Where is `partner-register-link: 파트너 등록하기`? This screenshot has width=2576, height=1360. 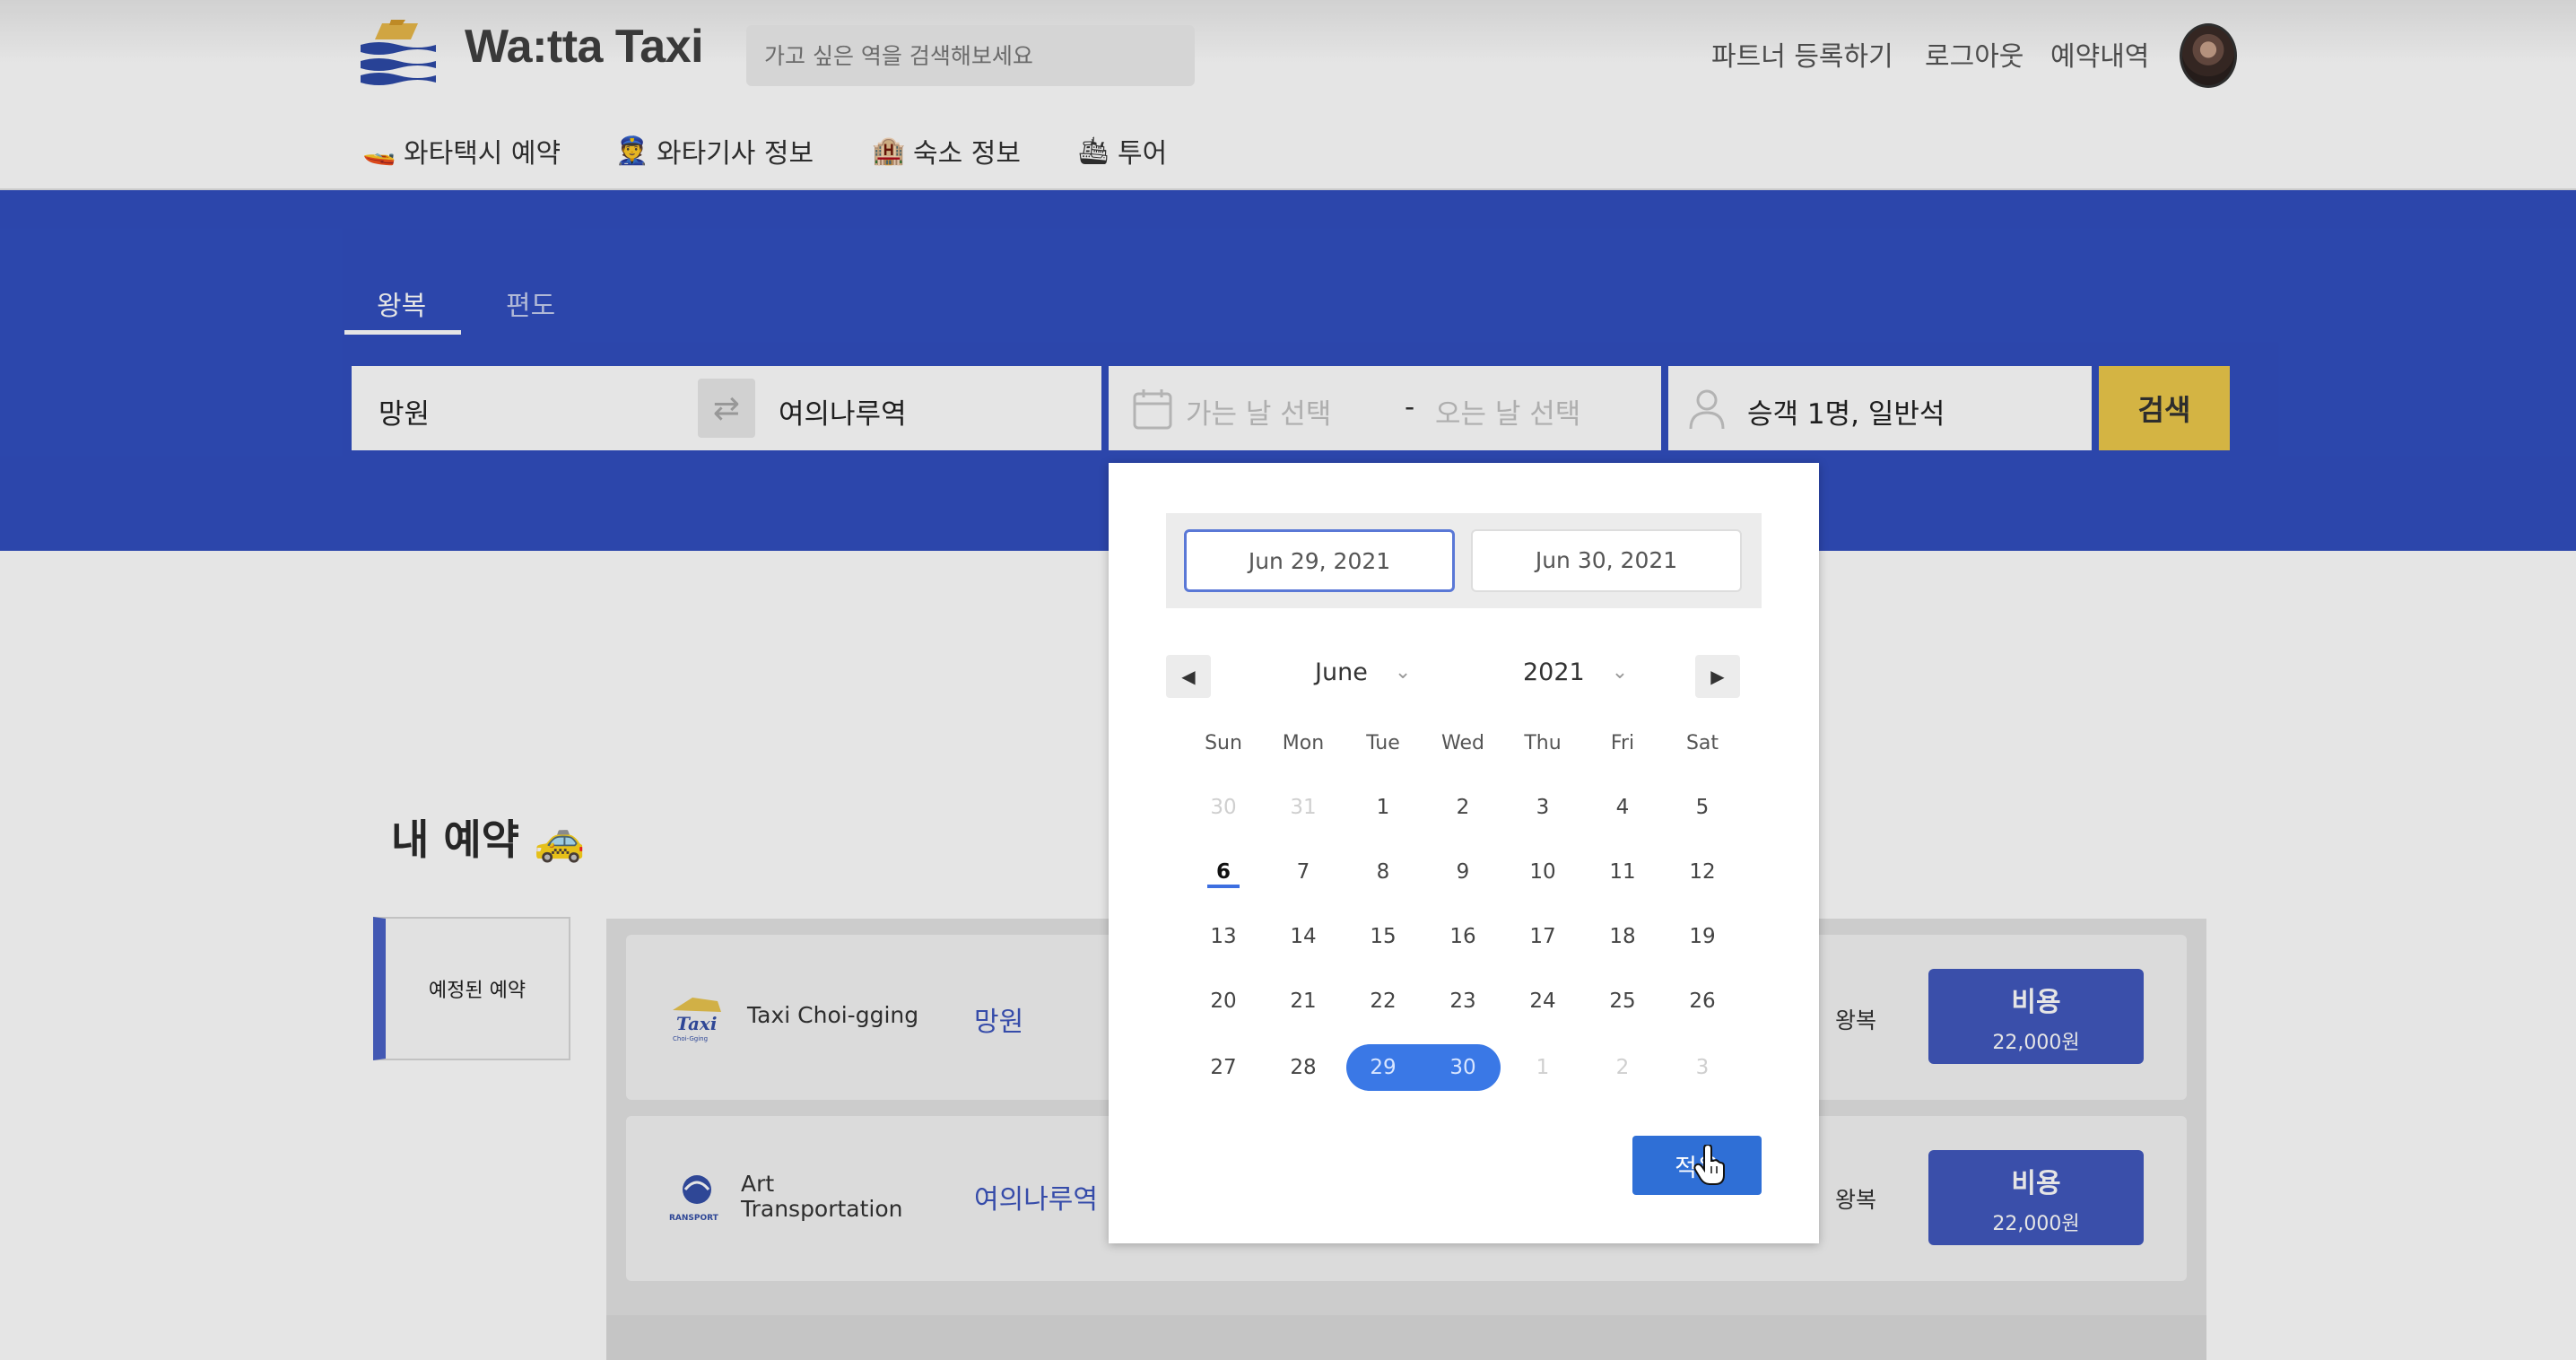
partner-register-link: 파트너 등록하기 is located at coordinates (1802, 54).